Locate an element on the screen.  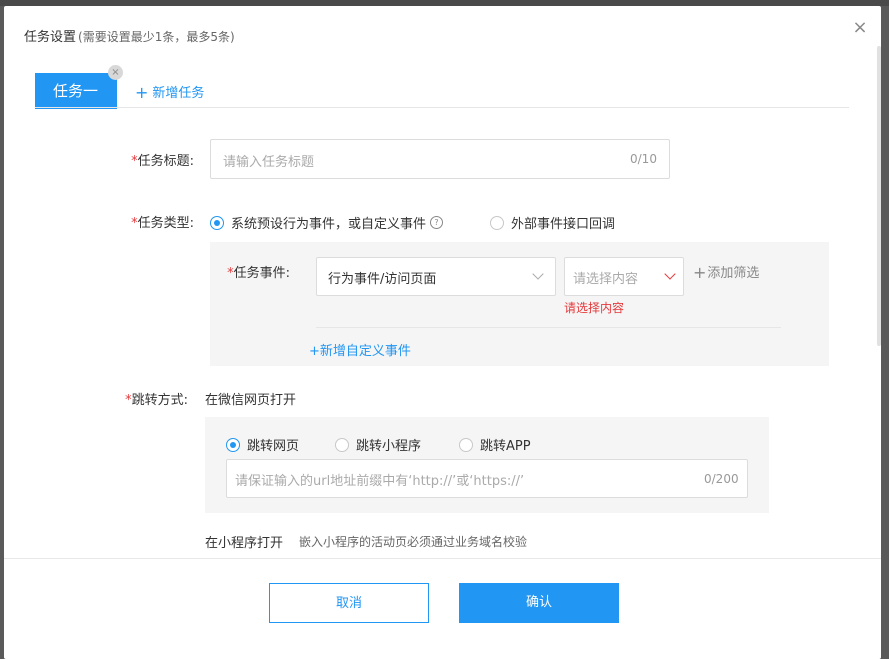
dialog-title-text: 任务设置 is located at coordinates (50, 37).